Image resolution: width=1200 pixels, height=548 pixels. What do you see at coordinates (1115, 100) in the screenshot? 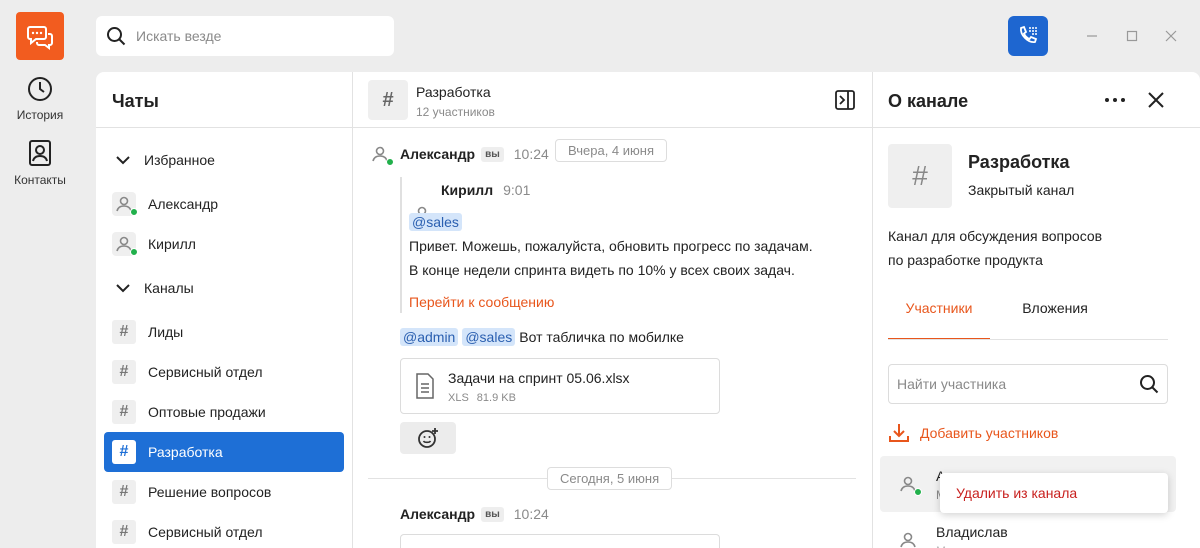
I see `more-options-button` at bounding box center [1115, 100].